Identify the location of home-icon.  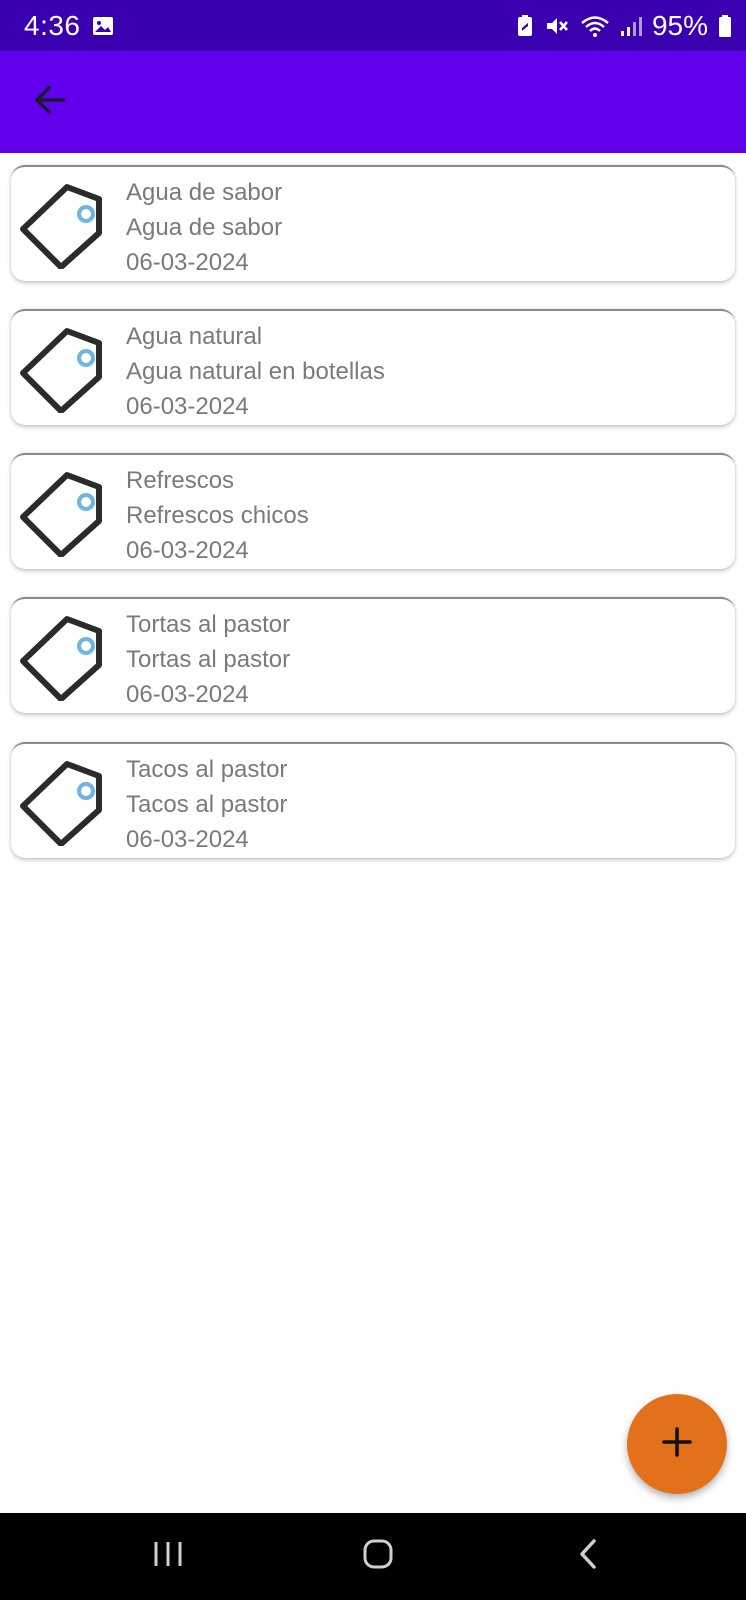
(378, 1556).